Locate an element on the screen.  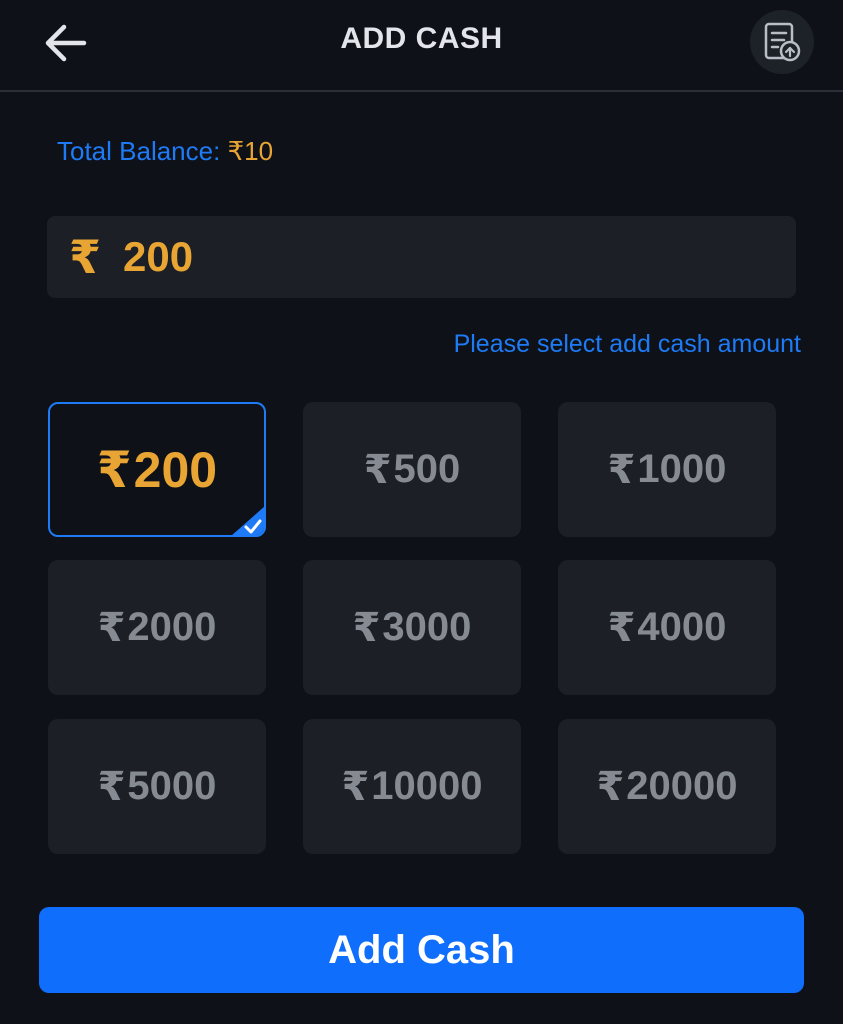
rupee-icon: ₹ is located at coordinates (85, 257).